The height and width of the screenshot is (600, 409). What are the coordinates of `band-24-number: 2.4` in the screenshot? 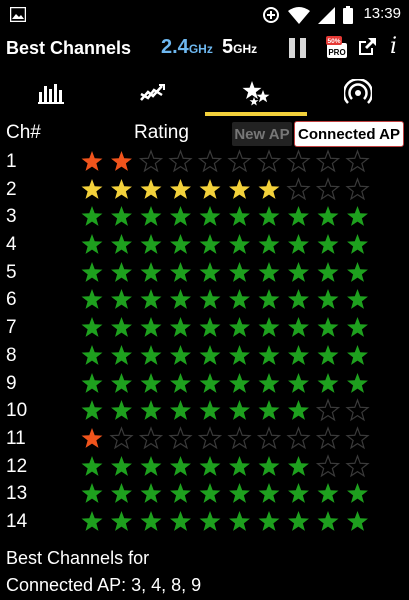 It's located at (175, 47).